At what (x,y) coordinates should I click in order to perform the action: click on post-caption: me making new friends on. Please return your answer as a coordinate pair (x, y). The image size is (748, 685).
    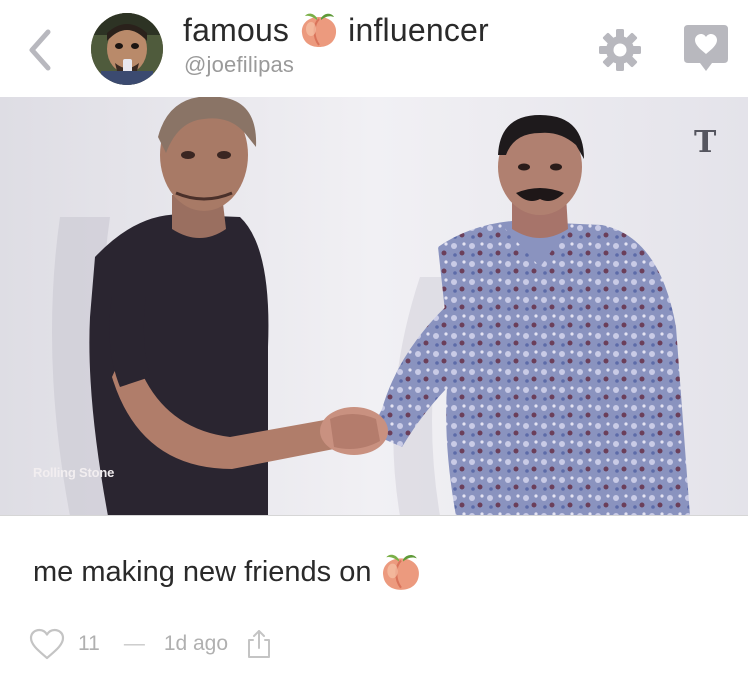
    Looking at the image, I should click on (227, 572).